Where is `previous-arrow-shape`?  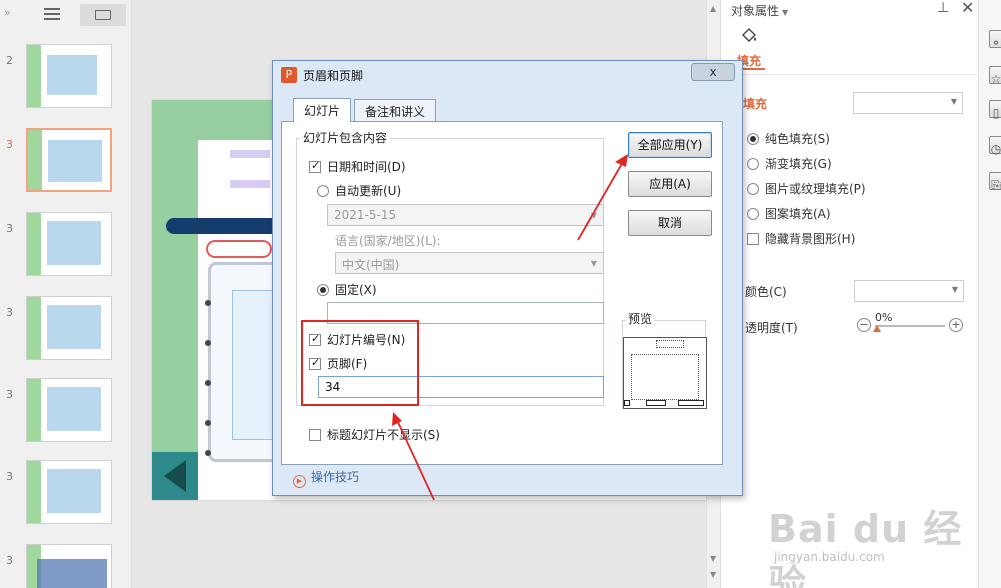 previous-arrow-shape is located at coordinates (175, 476).